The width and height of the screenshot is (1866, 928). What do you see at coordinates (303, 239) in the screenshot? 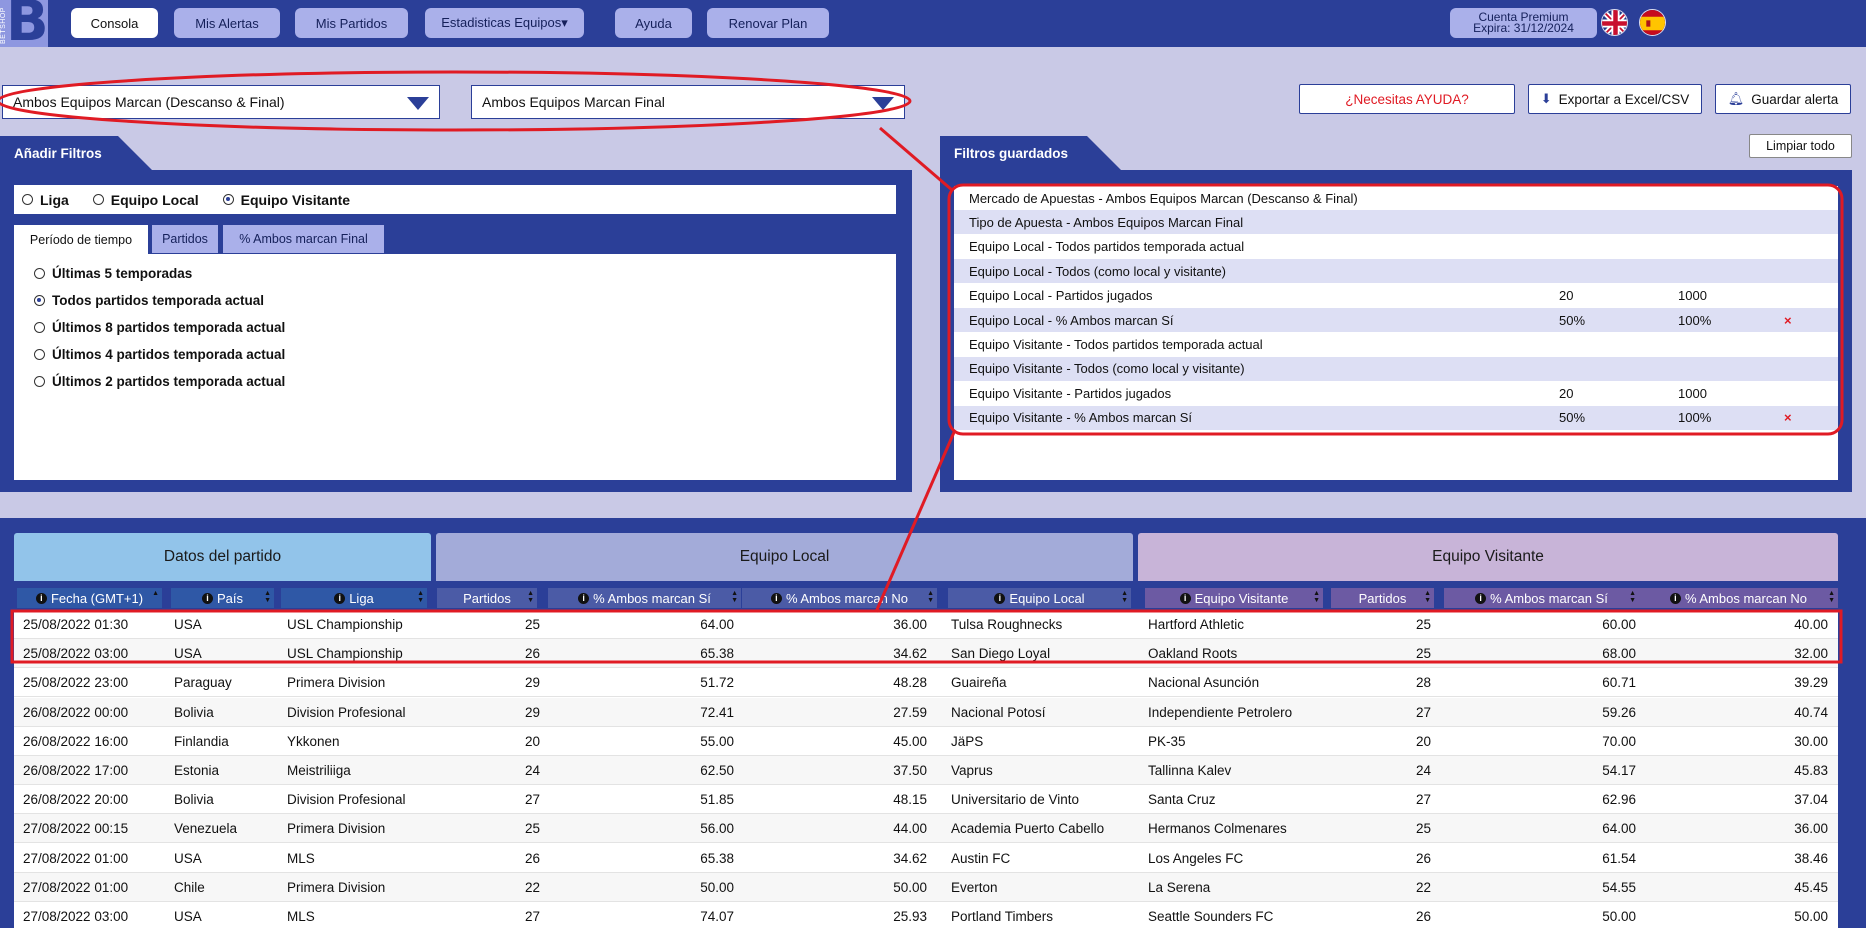
I see `tab-ambos-marcan-final: % Ambos marcan Final` at bounding box center [303, 239].